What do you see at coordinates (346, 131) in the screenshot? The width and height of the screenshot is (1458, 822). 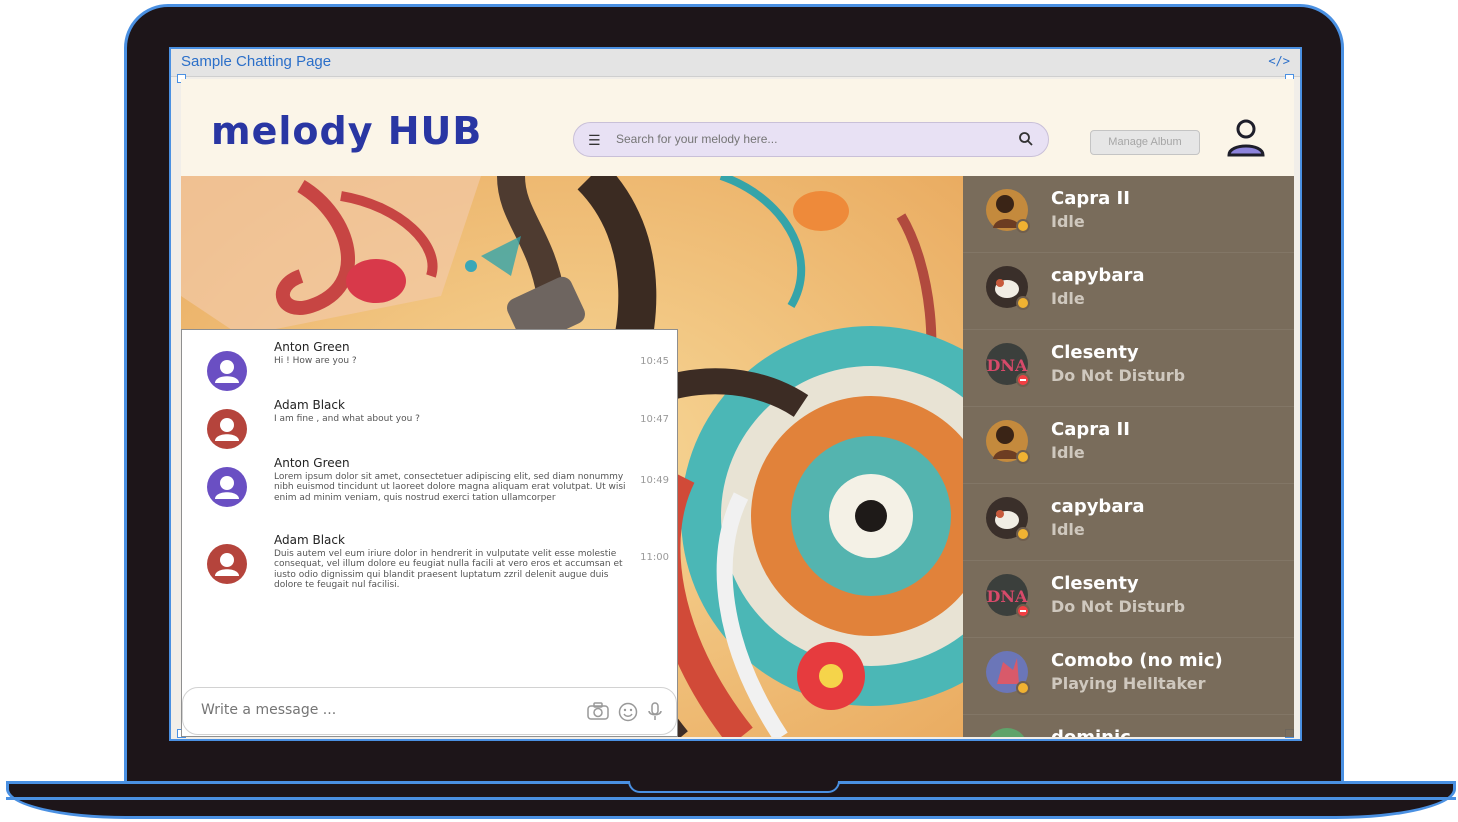 I see `melody-hub-logo: melody HUB` at bounding box center [346, 131].